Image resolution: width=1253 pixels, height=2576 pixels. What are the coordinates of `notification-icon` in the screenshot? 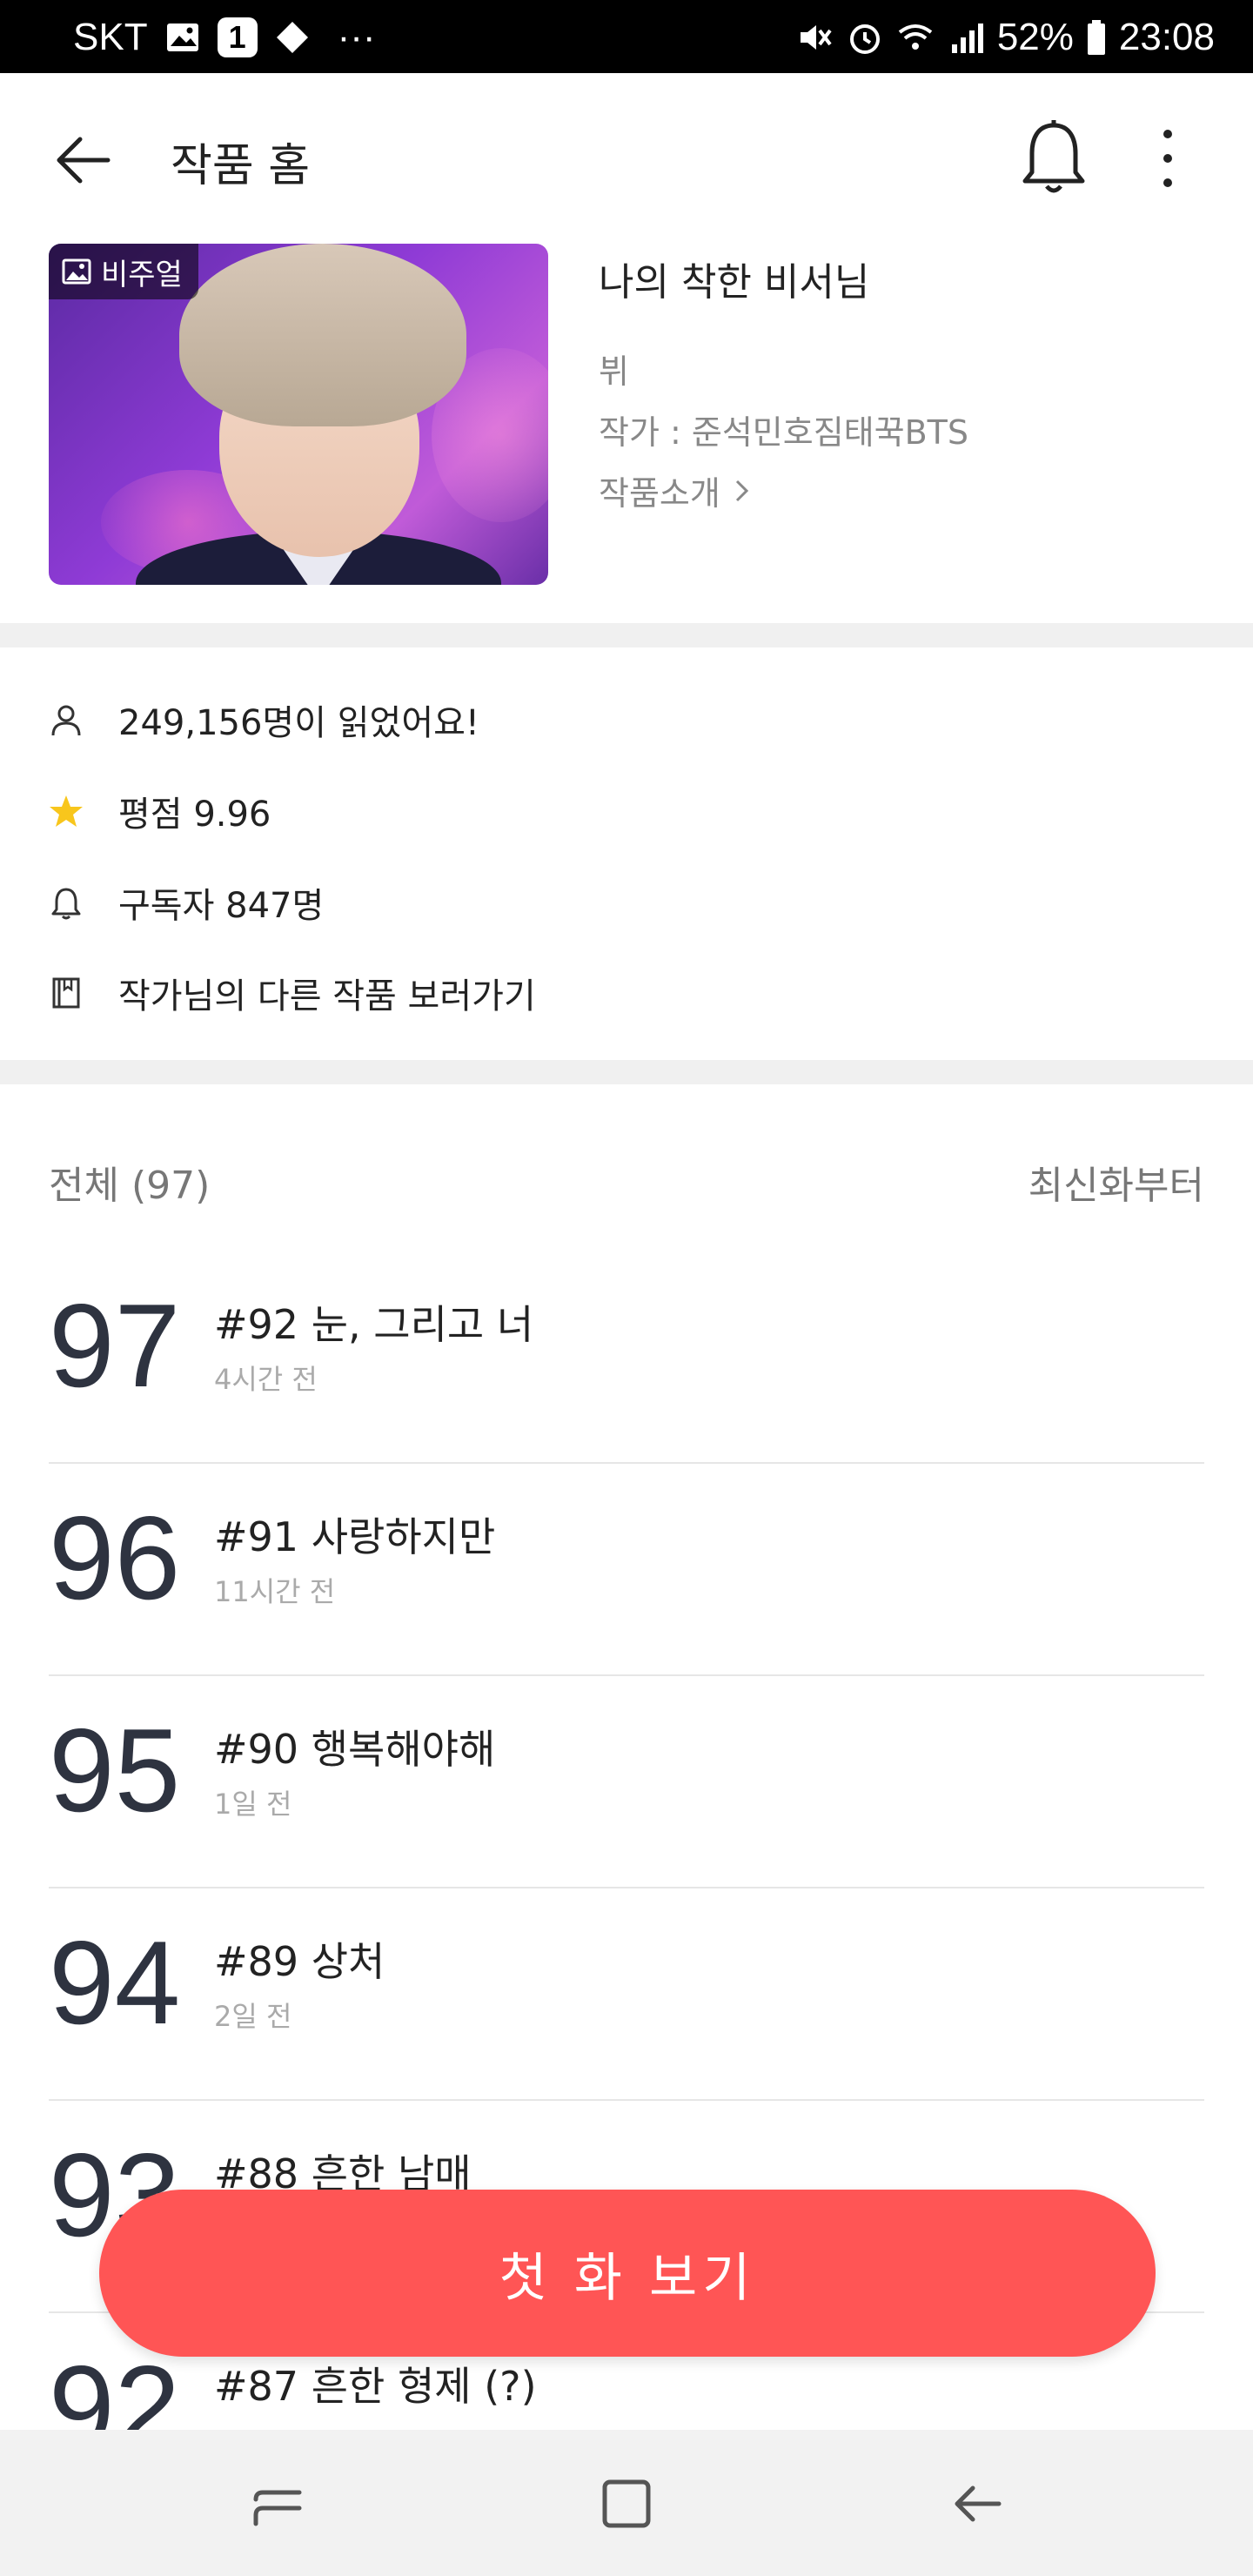 It's located at (292, 37).